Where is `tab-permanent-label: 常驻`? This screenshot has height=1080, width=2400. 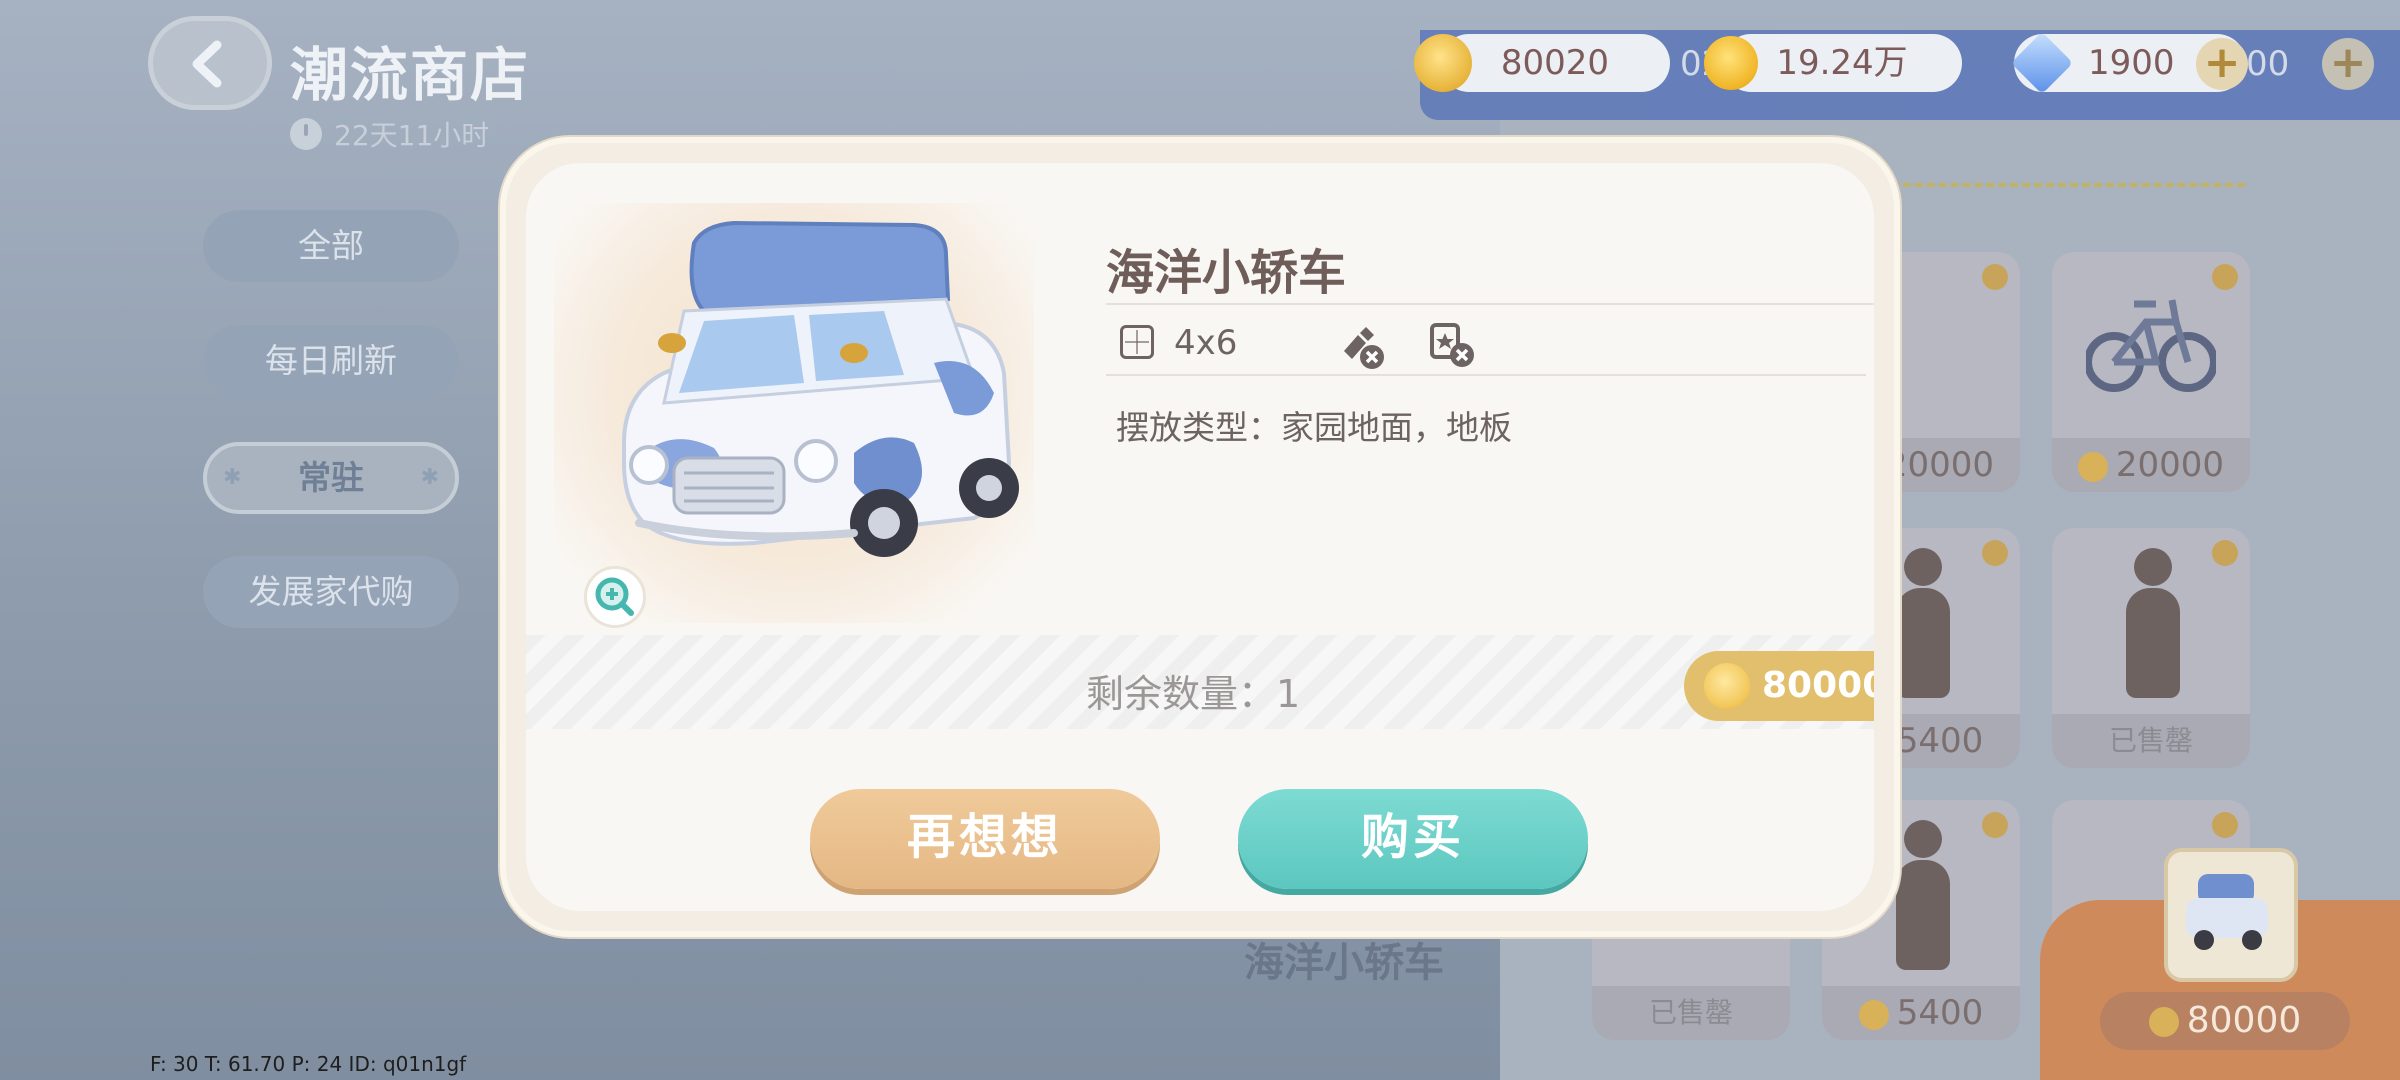
tab-permanent-label: 常驻 is located at coordinates (331, 477).